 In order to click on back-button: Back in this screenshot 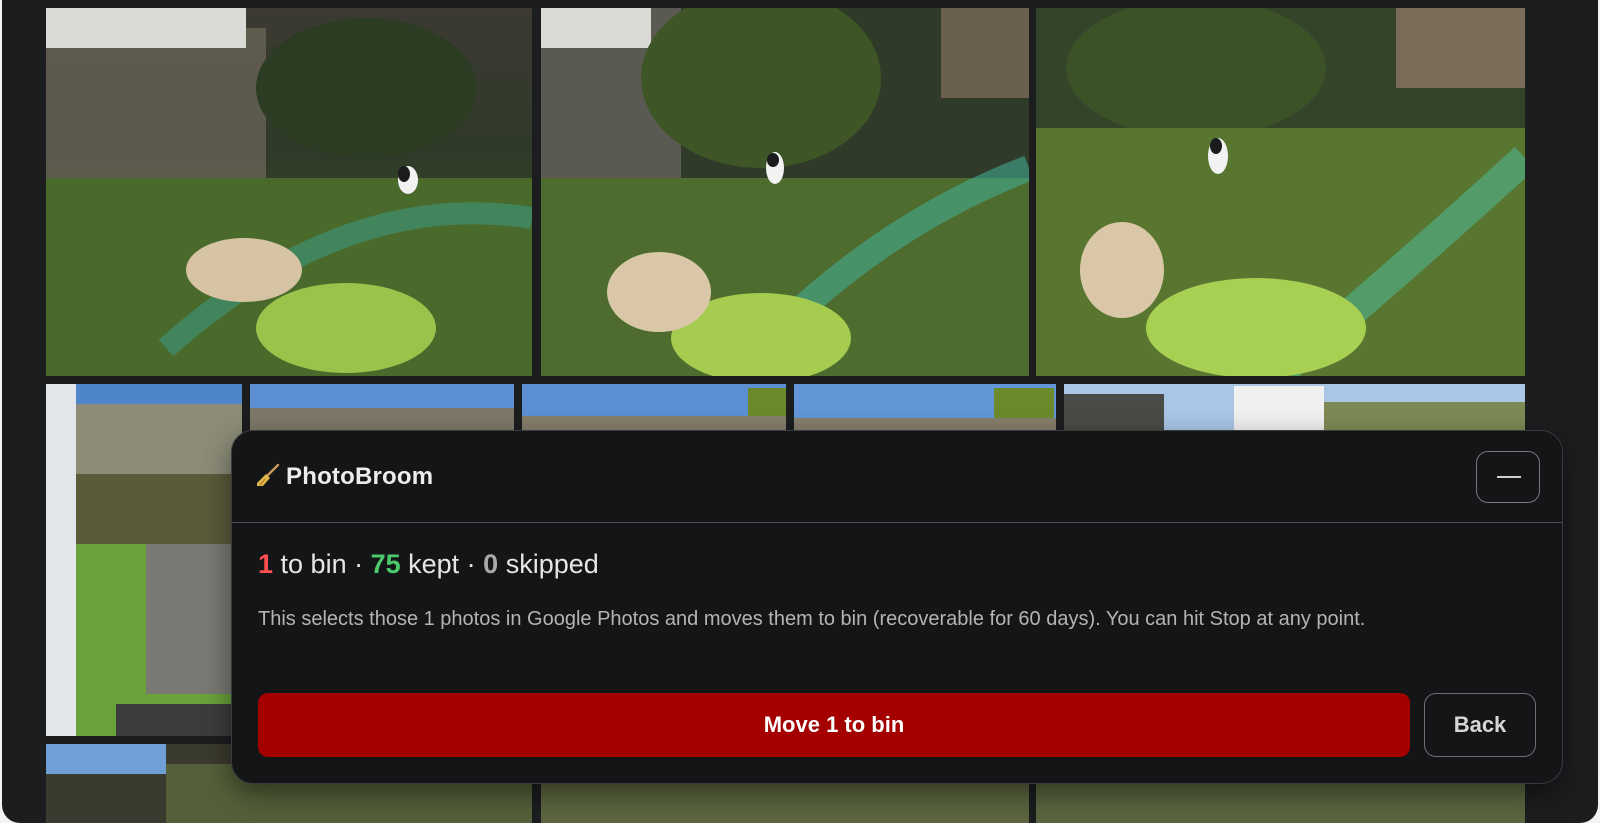, I will do `click(1480, 725)`.